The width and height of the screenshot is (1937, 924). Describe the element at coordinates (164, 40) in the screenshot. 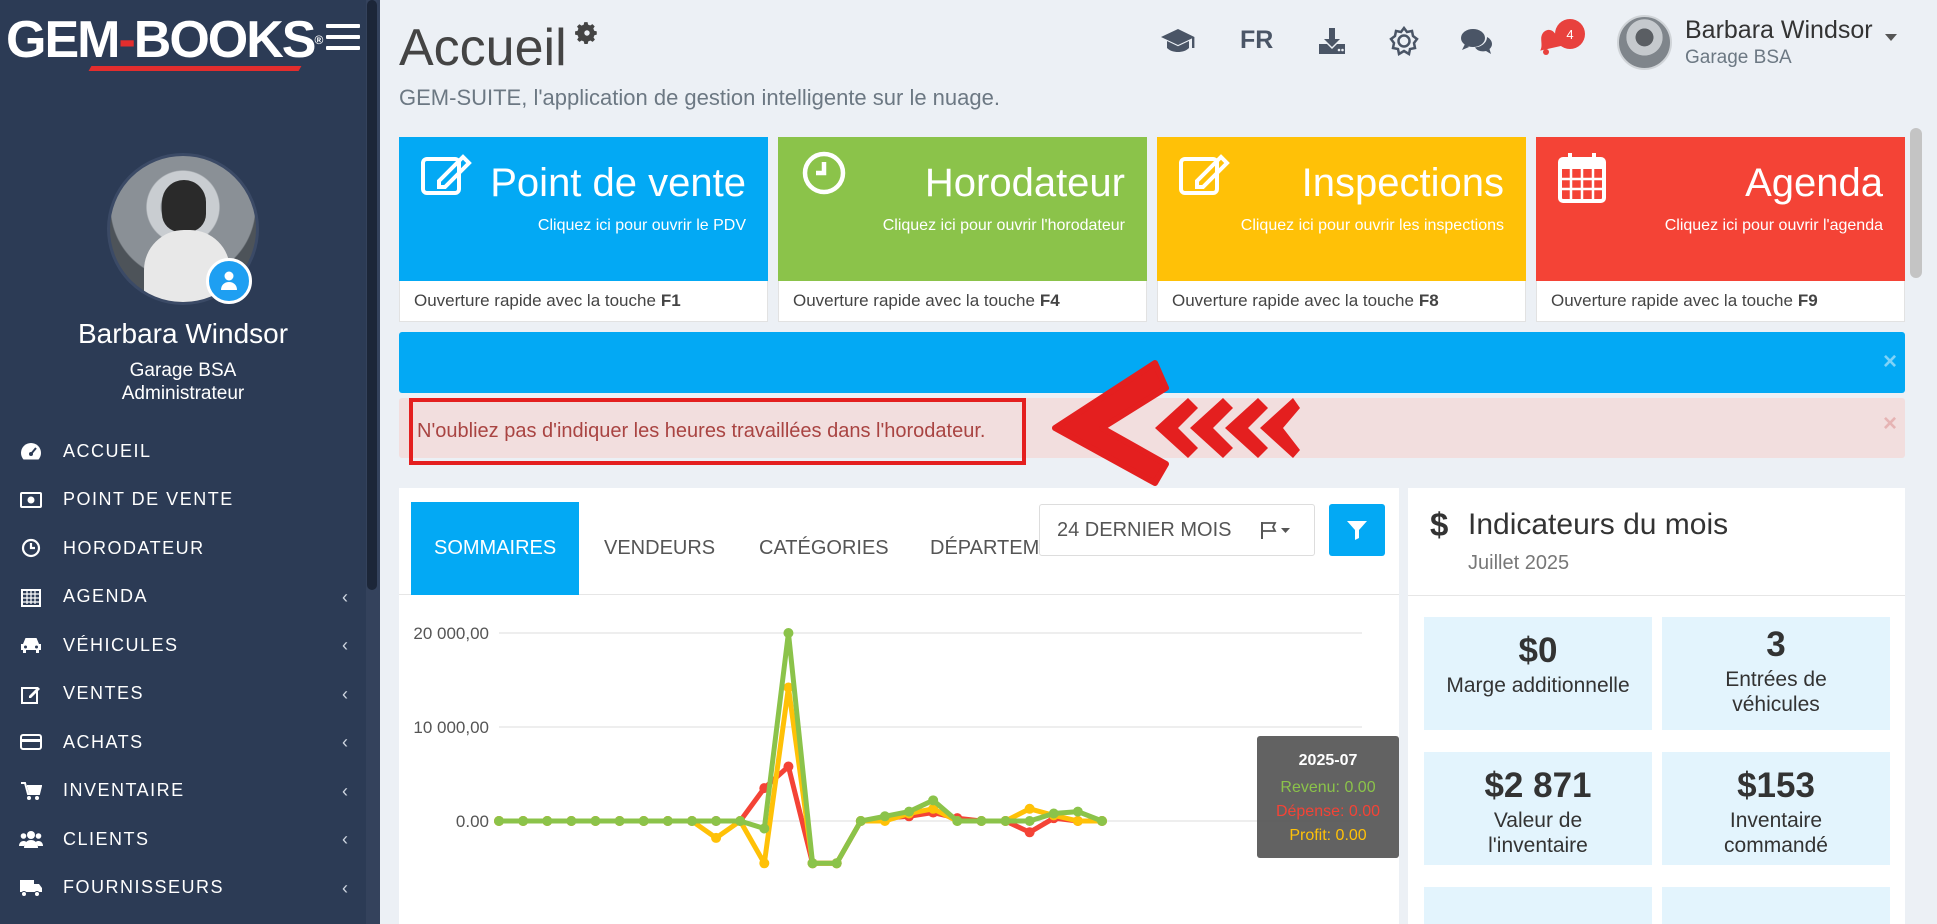

I see `gem-books-logo: GEM-BOOKS®` at that location.